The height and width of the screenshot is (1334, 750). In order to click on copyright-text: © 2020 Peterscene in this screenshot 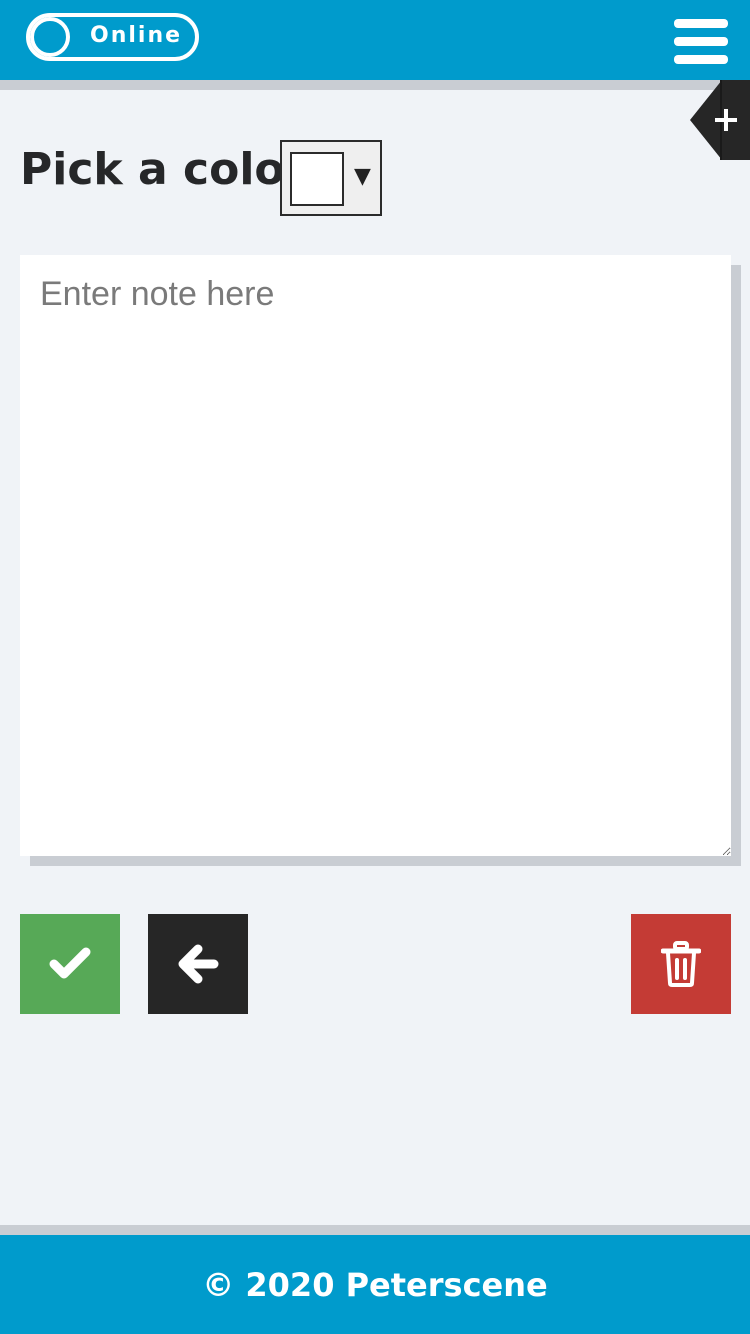, I will do `click(375, 1284)`.